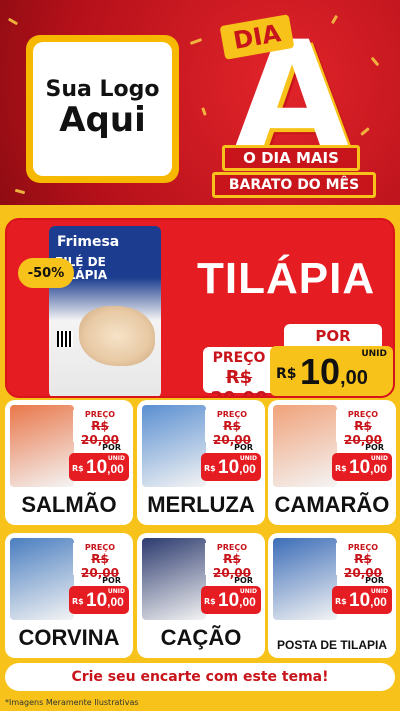  I want to click on product-name: MERLUZA, so click(201, 504).